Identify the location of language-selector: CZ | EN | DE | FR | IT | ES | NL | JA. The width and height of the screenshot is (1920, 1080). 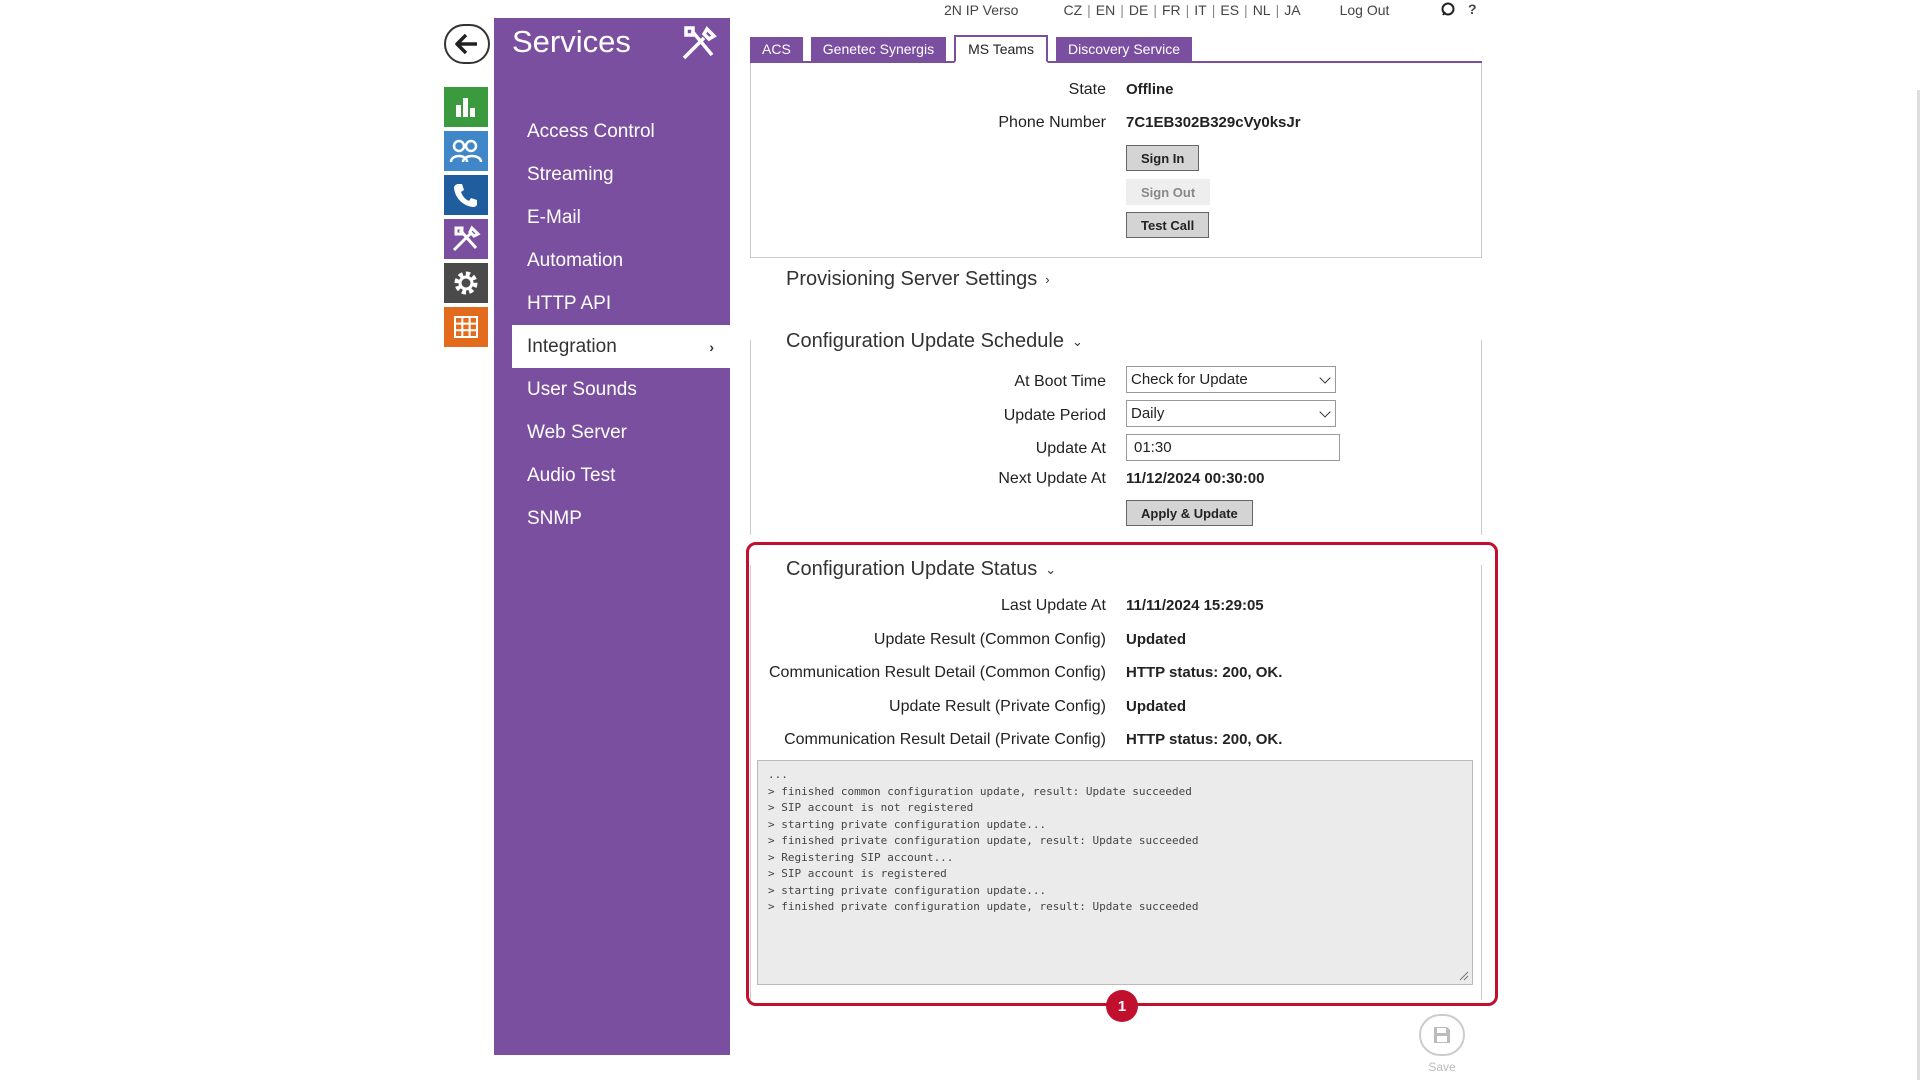
(1181, 10).